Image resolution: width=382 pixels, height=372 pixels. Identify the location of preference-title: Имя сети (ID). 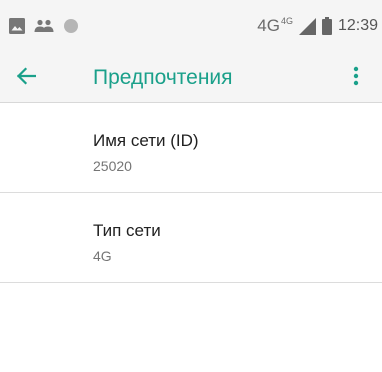
(146, 140).